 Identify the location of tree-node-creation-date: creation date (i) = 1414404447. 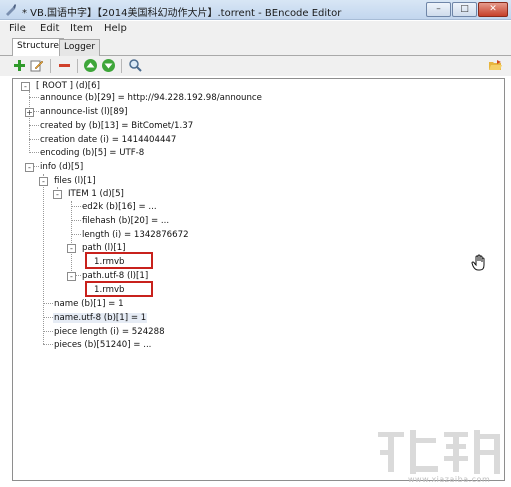
(108, 140).